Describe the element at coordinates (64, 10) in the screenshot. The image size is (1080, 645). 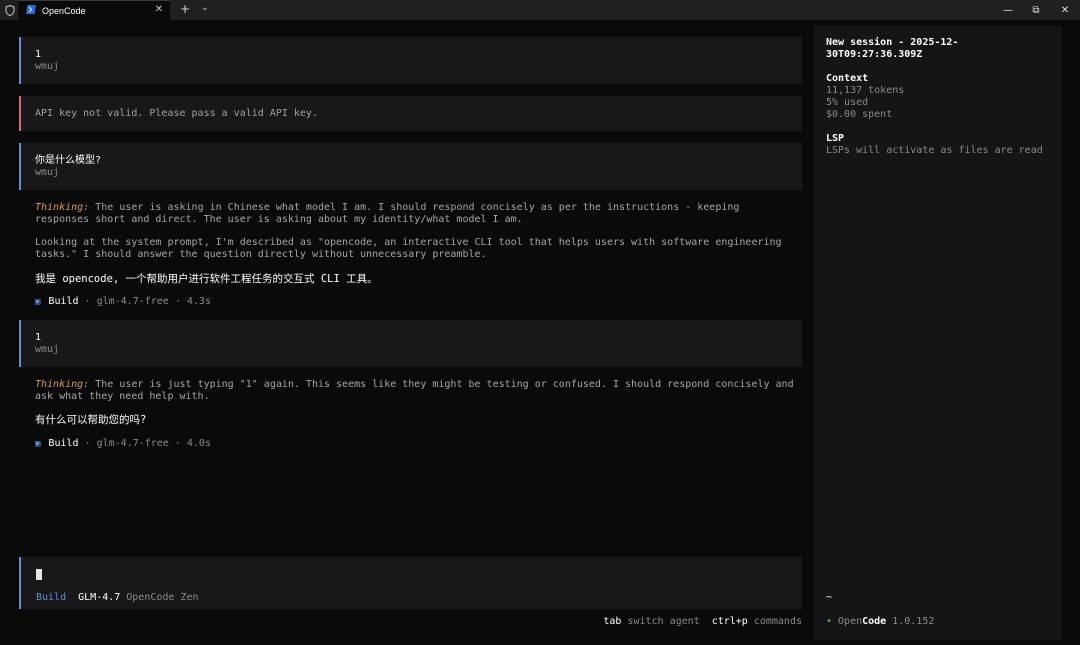
I see `tab-title: OpenCode` at that location.